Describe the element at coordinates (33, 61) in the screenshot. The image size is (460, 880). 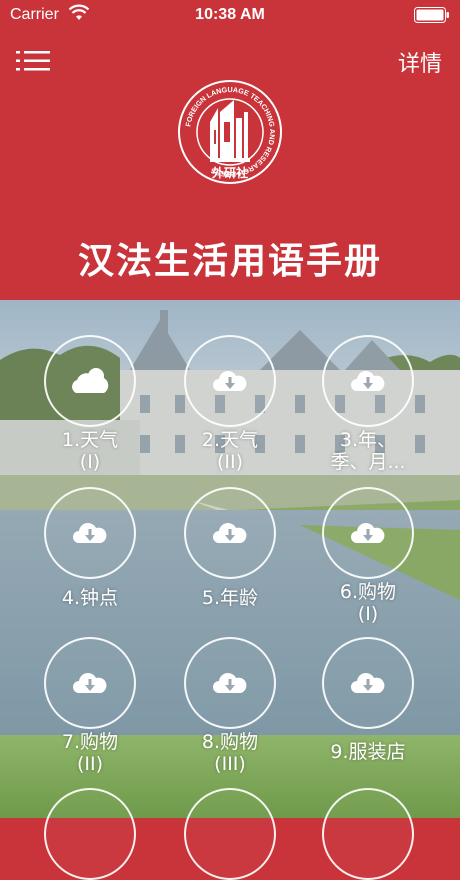
I see `list-icon` at that location.